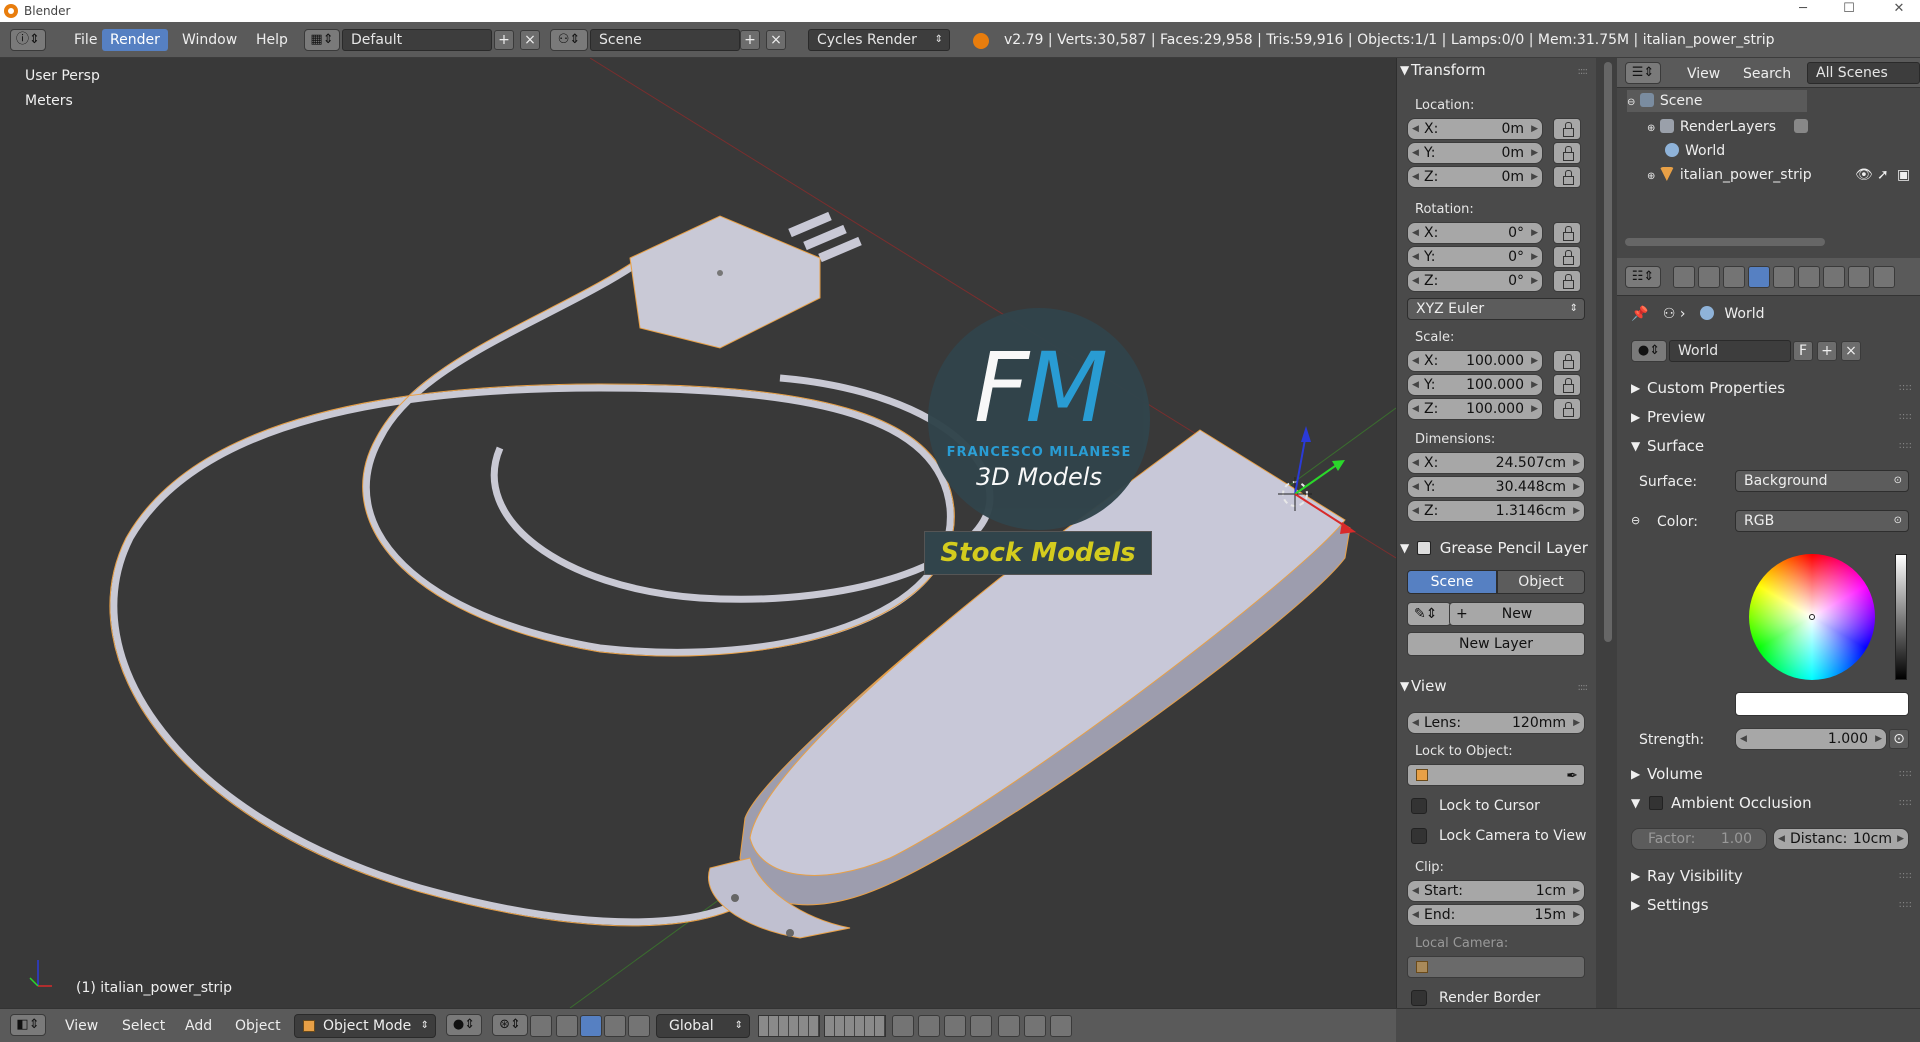 The height and width of the screenshot is (1042, 1920). Describe the element at coordinates (1567, 281) in the screenshot. I see `lock-rotation-z-icon` at that location.